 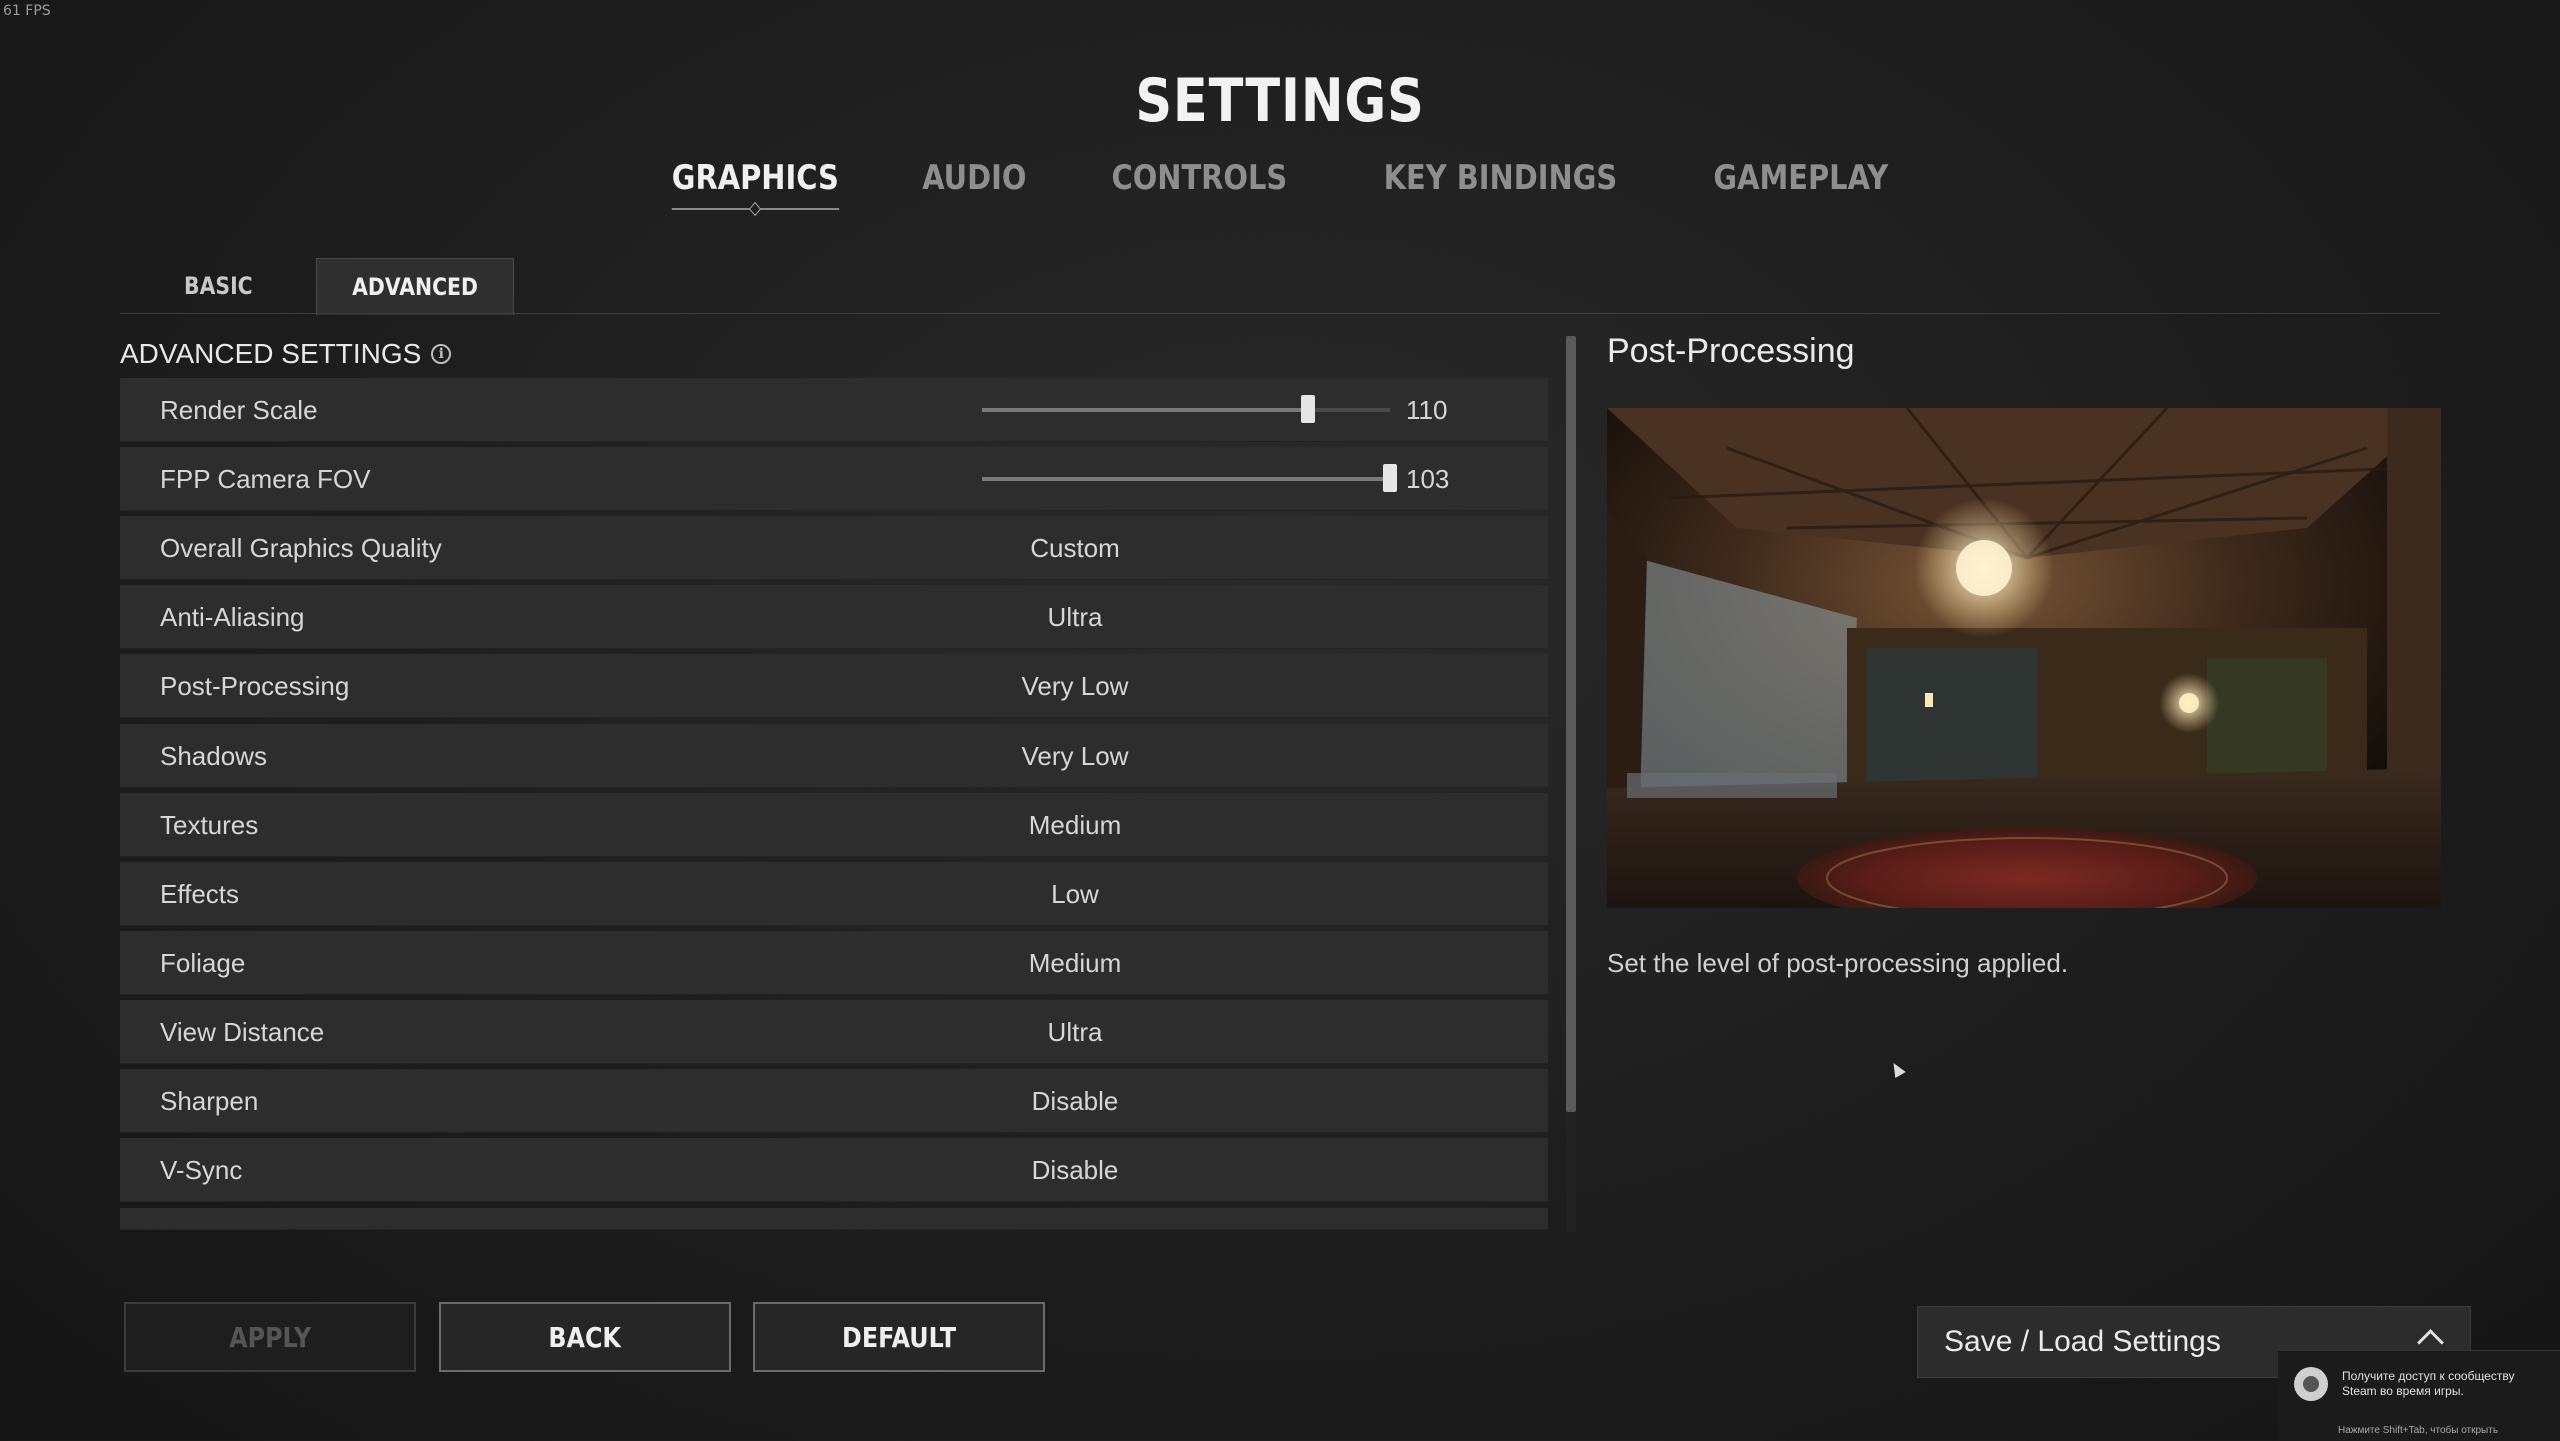 What do you see at coordinates (200, 894) in the screenshot?
I see `setting-label: Effects` at bounding box center [200, 894].